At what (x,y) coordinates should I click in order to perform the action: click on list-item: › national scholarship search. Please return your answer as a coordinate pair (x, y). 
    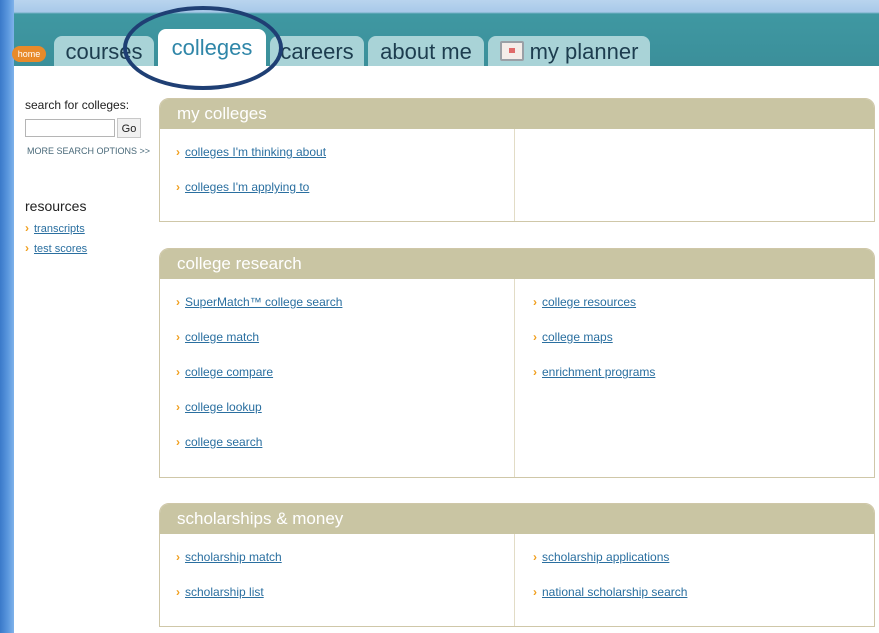
    Looking at the image, I should click on (610, 592).